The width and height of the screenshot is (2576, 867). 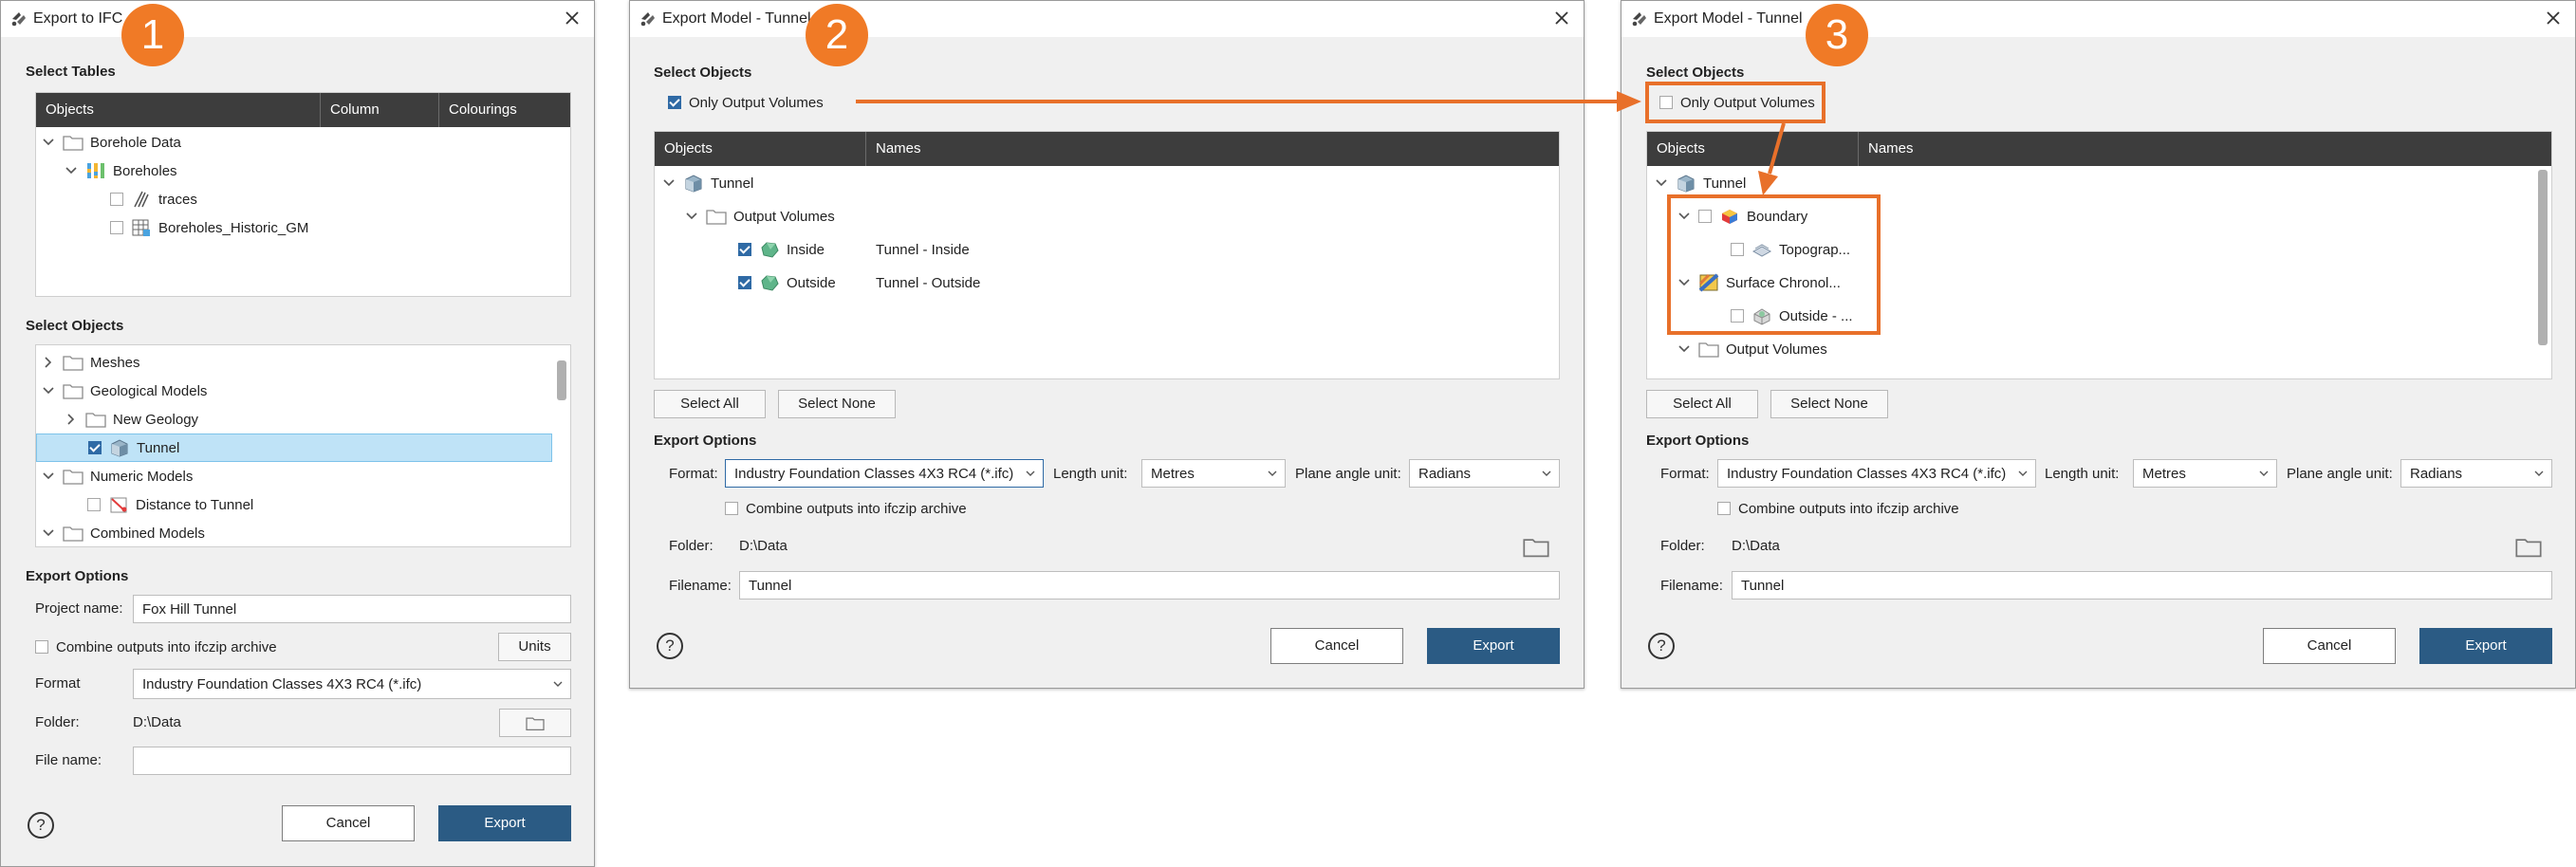 I want to click on folder-icon, so click(x=73, y=142).